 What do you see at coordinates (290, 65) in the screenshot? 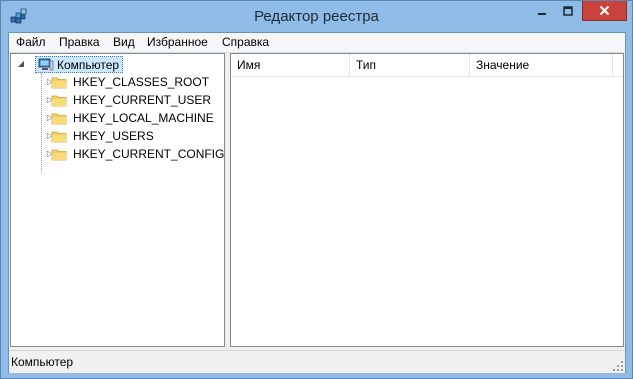
I see `column-header-name: Имя` at bounding box center [290, 65].